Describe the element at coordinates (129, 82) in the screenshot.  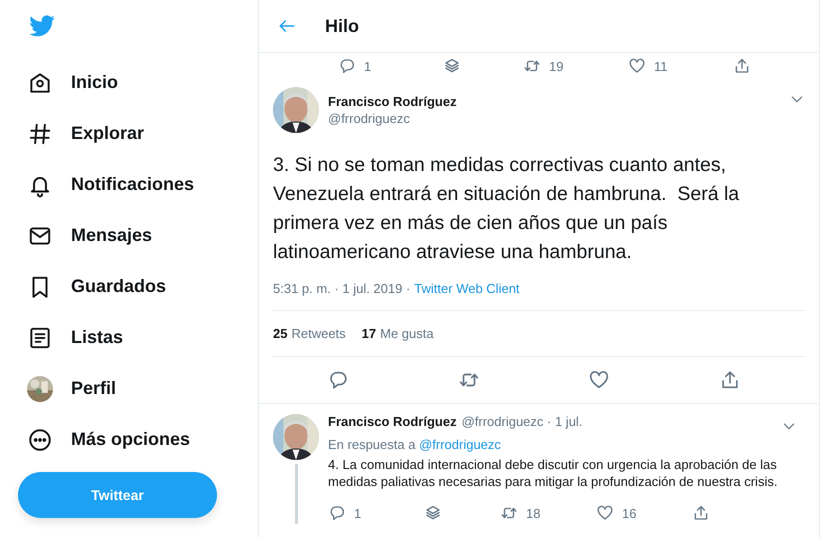
I see `nav-item: Inicio` at that location.